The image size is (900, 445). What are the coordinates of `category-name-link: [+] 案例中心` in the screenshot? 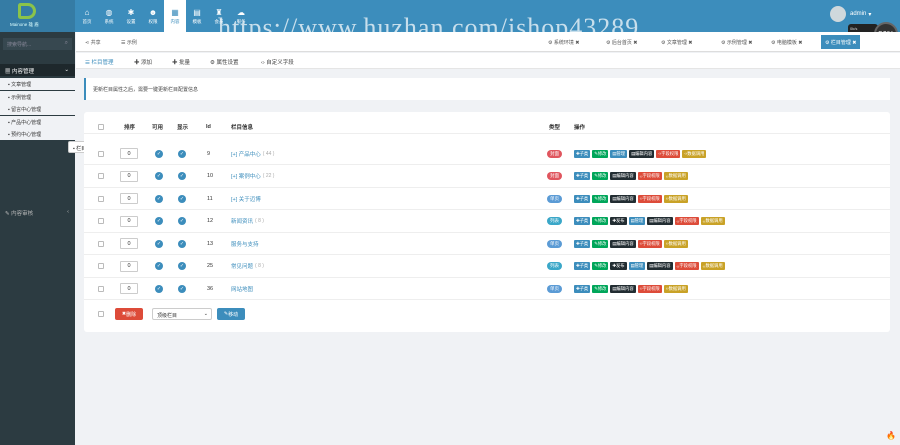 It's located at (246, 176).